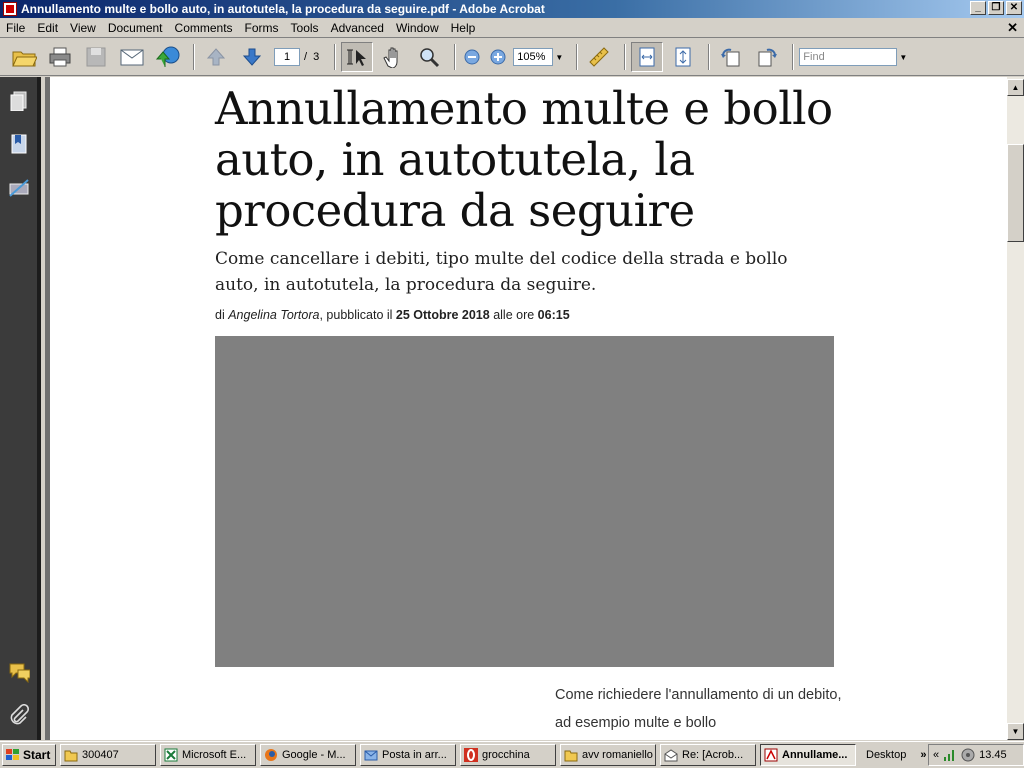 The image size is (1024, 768). I want to click on print-button, so click(60, 57).